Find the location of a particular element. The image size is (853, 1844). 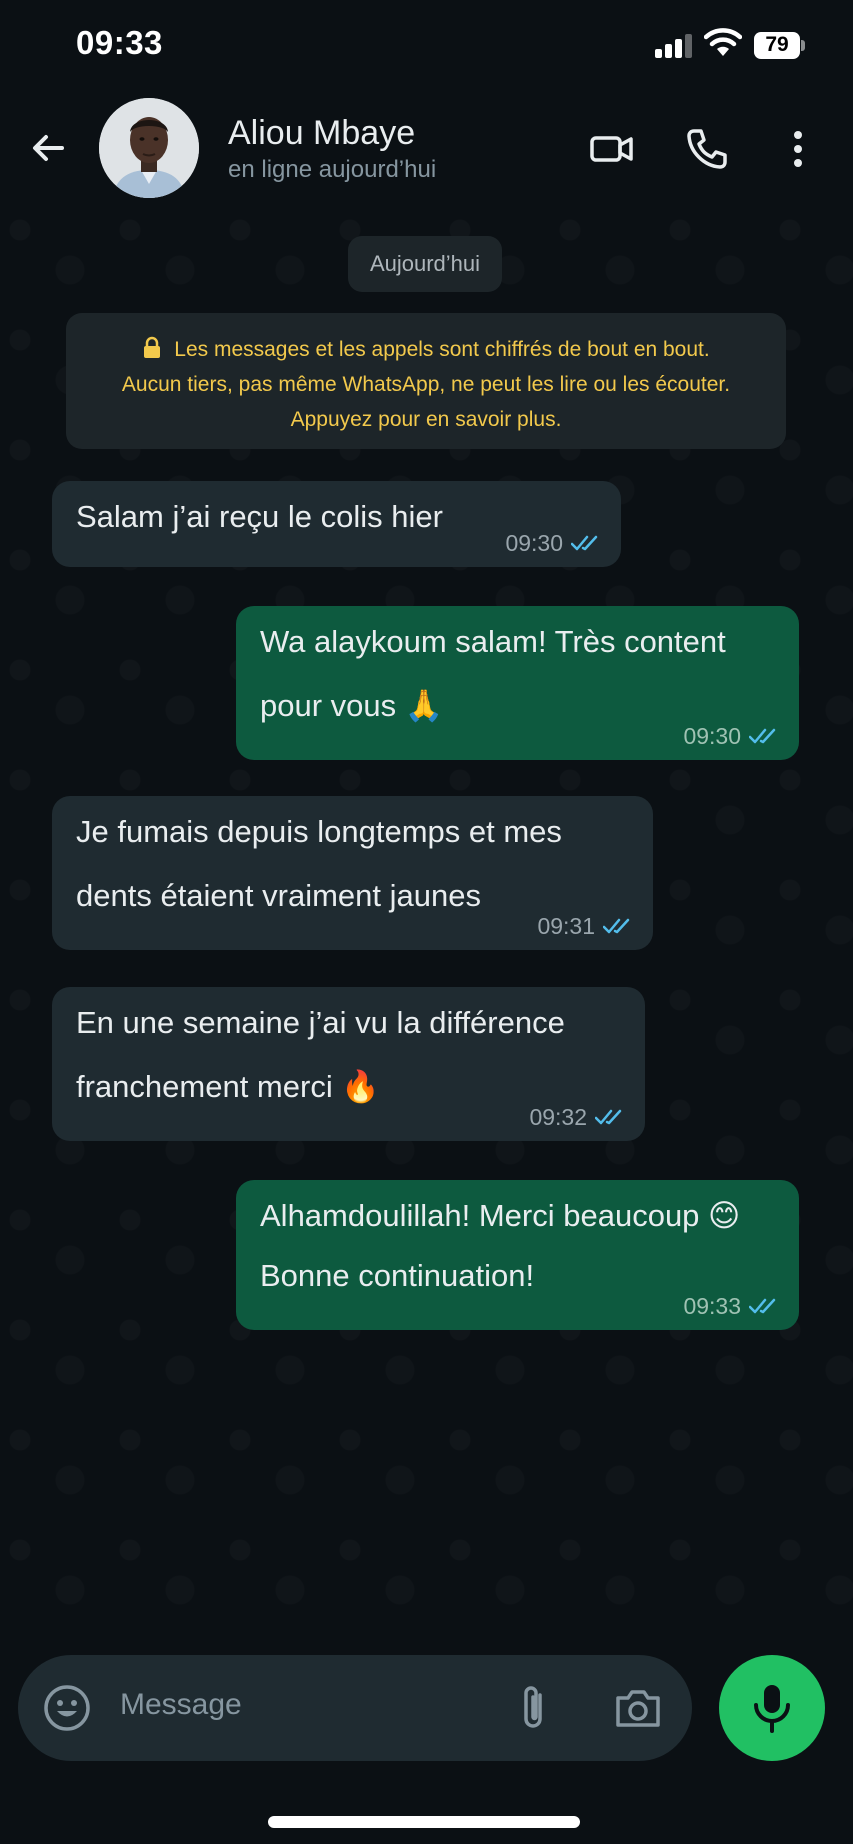

message-time: 09:32 is located at coordinates (558, 1117).